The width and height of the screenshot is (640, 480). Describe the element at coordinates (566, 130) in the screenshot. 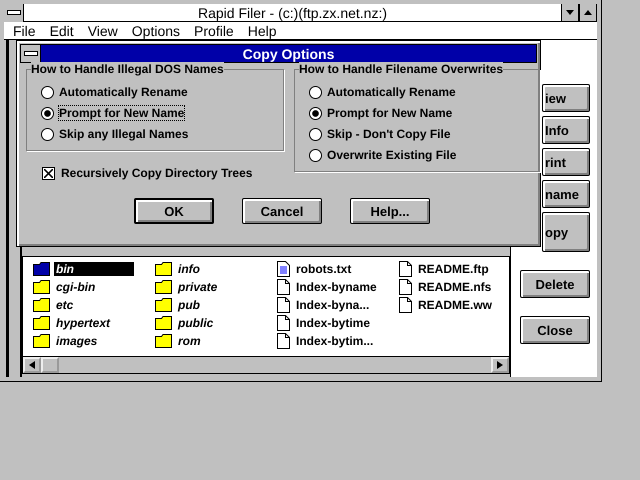

I see `side-button: Info` at that location.